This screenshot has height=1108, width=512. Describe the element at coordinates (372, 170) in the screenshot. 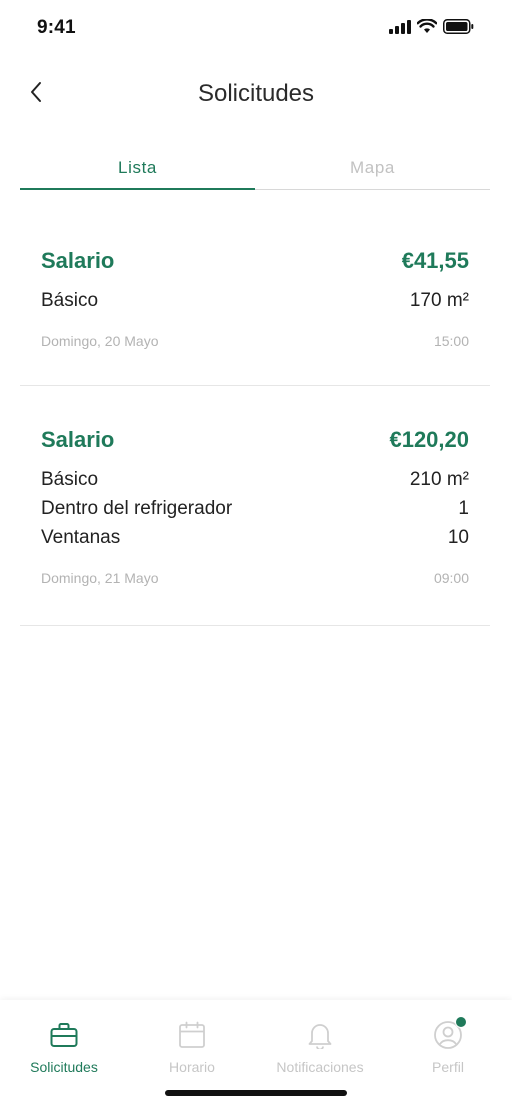

I see `tab-mapa: Mapa` at that location.